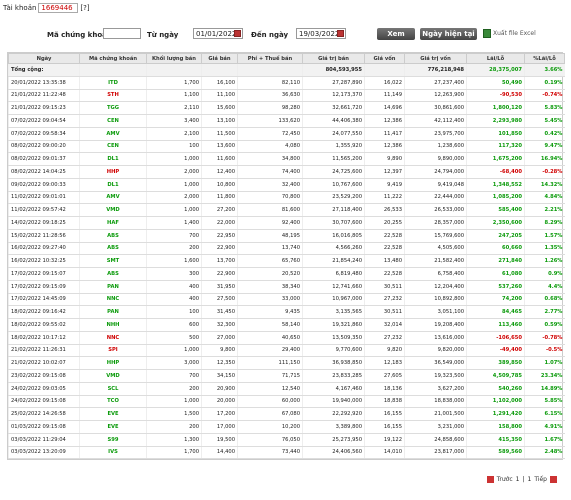 This screenshot has width=571, height=500. What do you see at coordinates (333, 351) in the screenshot?
I see `cell-sell-value: 9,770,600` at bounding box center [333, 351].